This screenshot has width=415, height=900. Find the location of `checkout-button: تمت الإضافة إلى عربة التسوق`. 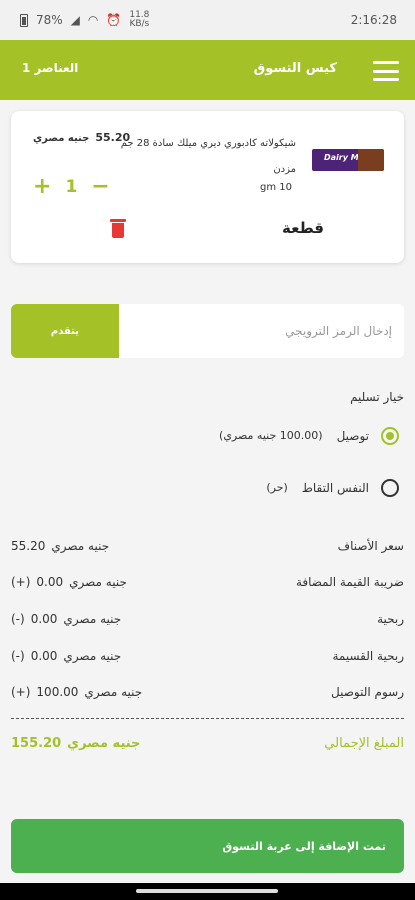

checkout-button: تمت الإضافة إلى عربة التسوق is located at coordinates (207, 846).